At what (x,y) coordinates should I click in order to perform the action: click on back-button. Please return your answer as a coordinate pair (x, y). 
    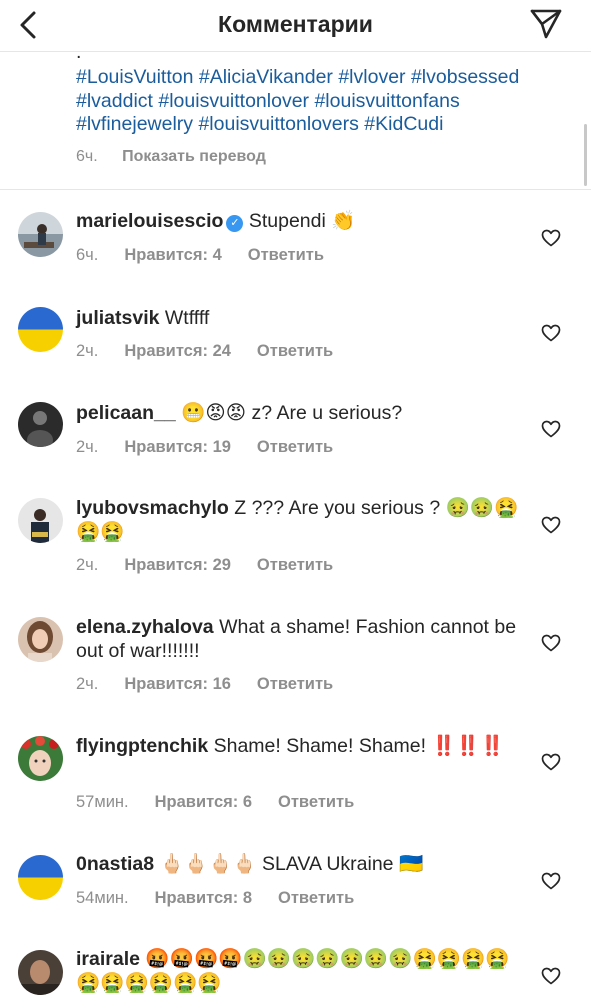
    Looking at the image, I should click on (28, 25).